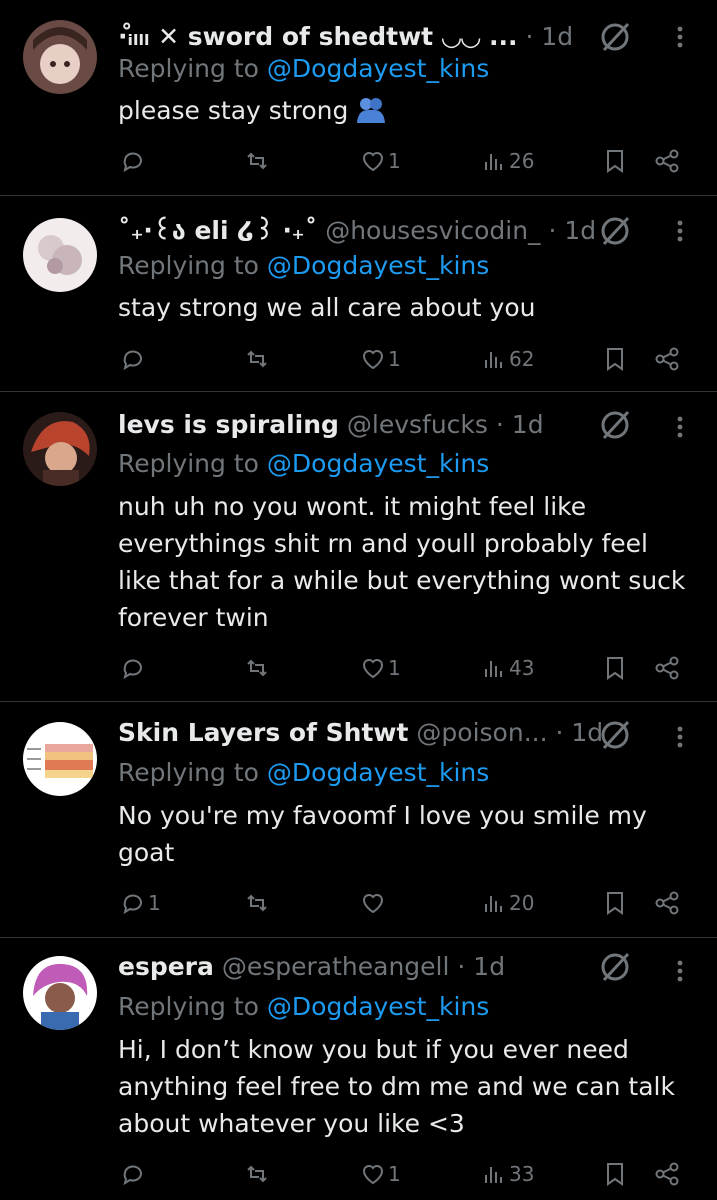 The width and height of the screenshot is (717, 1200). What do you see at coordinates (132, 904) in the screenshot?
I see `reply-icon` at bounding box center [132, 904].